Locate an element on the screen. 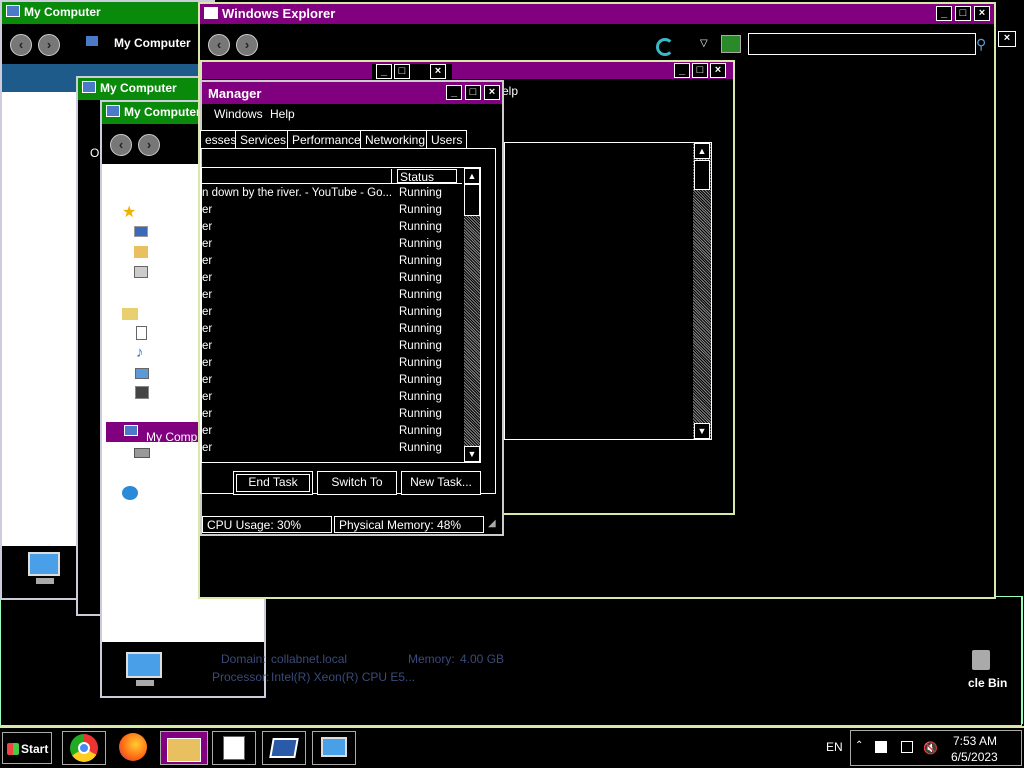  column-header-status: Status is located at coordinates (427, 176).